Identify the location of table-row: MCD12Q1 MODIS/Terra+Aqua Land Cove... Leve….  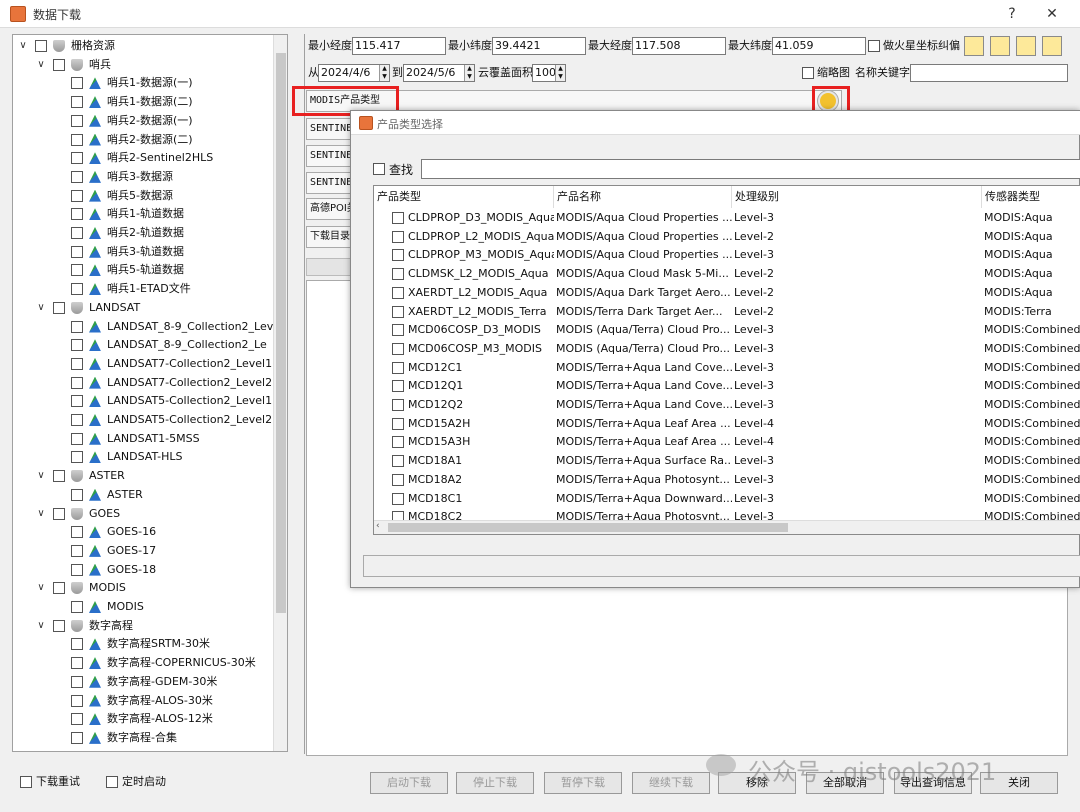
(727, 386).